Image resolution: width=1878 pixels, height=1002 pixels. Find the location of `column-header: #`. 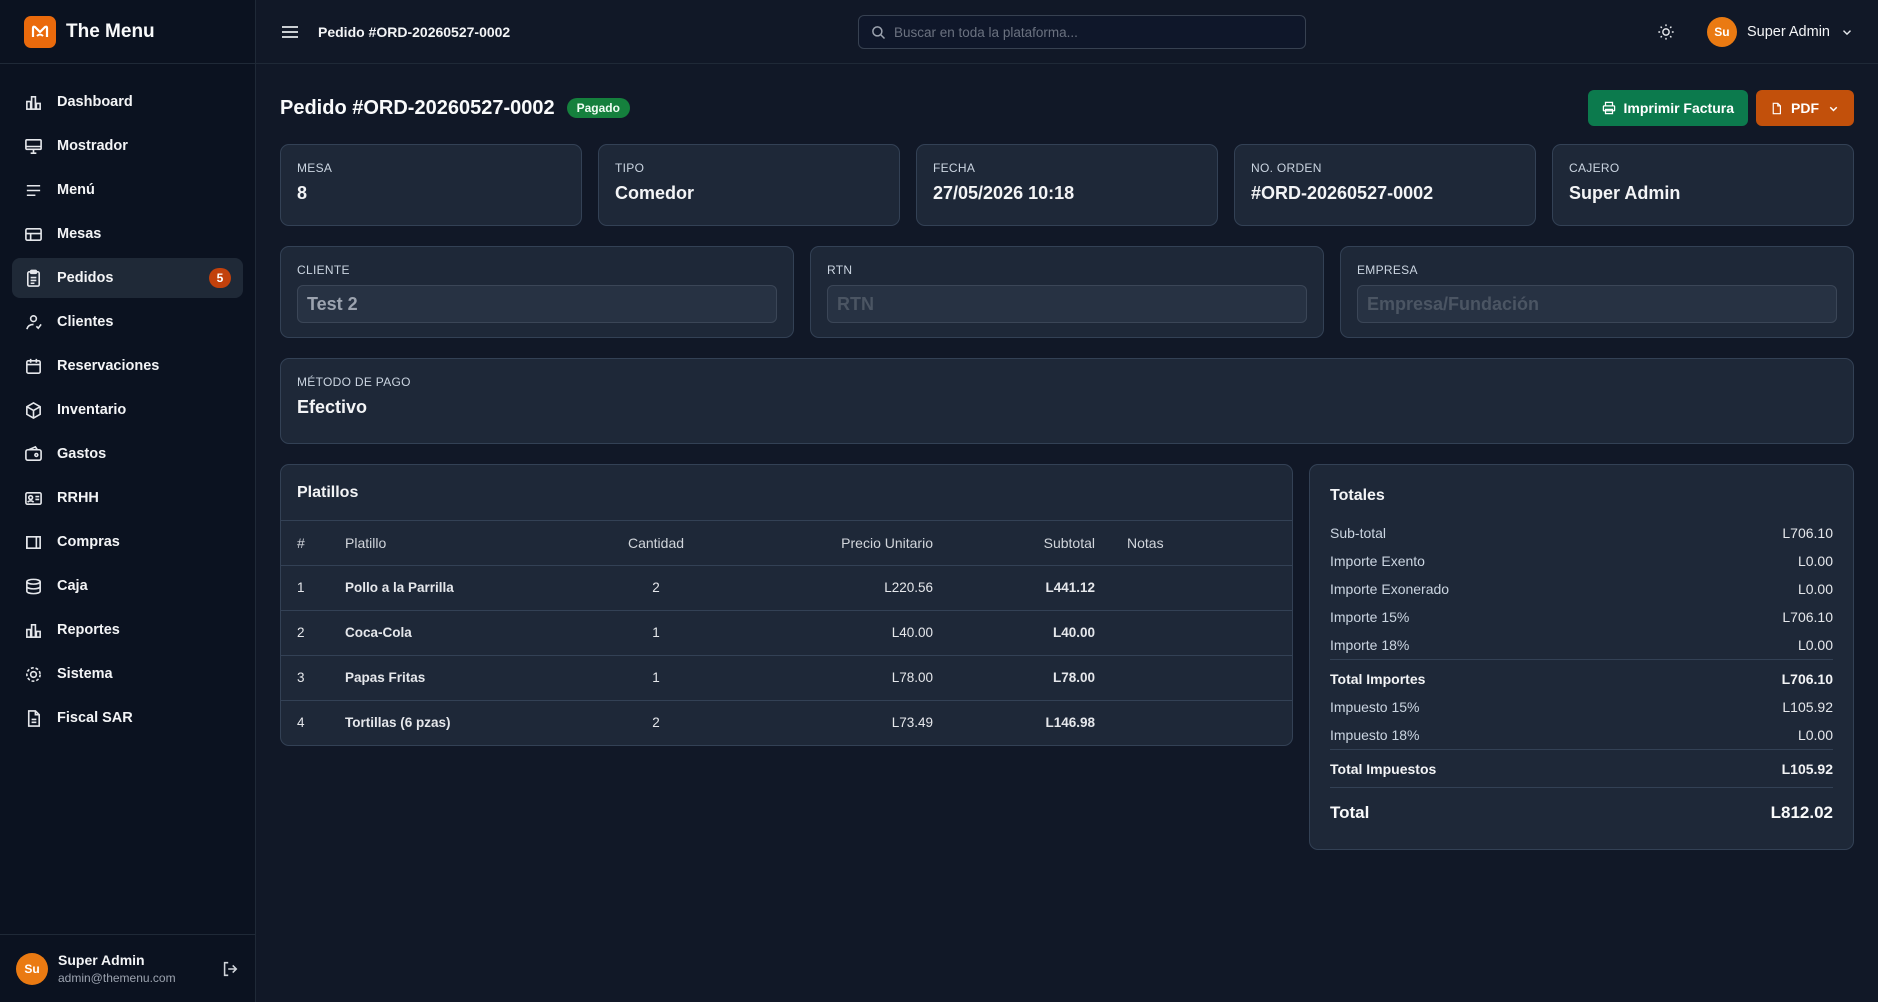

column-header: # is located at coordinates (313, 543).